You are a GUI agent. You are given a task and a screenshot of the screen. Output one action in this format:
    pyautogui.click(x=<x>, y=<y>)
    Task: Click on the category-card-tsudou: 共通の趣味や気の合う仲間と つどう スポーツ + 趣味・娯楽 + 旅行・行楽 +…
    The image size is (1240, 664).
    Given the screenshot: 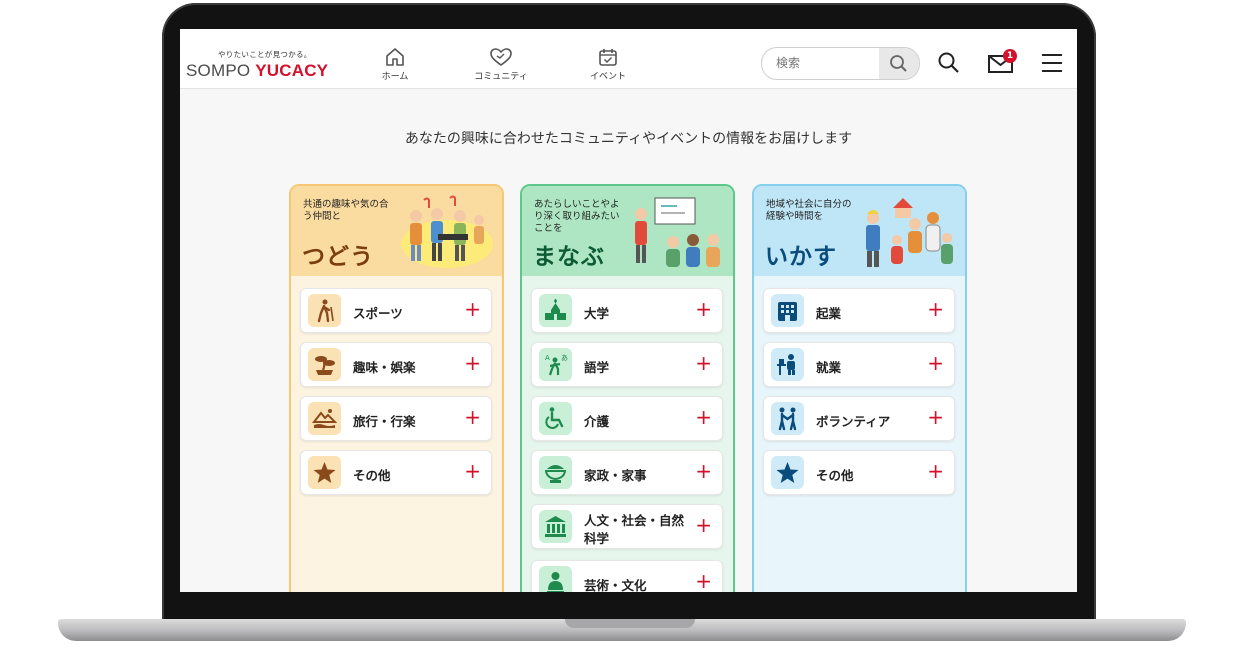 What is the action you would take?
    pyautogui.click(x=396, y=388)
    